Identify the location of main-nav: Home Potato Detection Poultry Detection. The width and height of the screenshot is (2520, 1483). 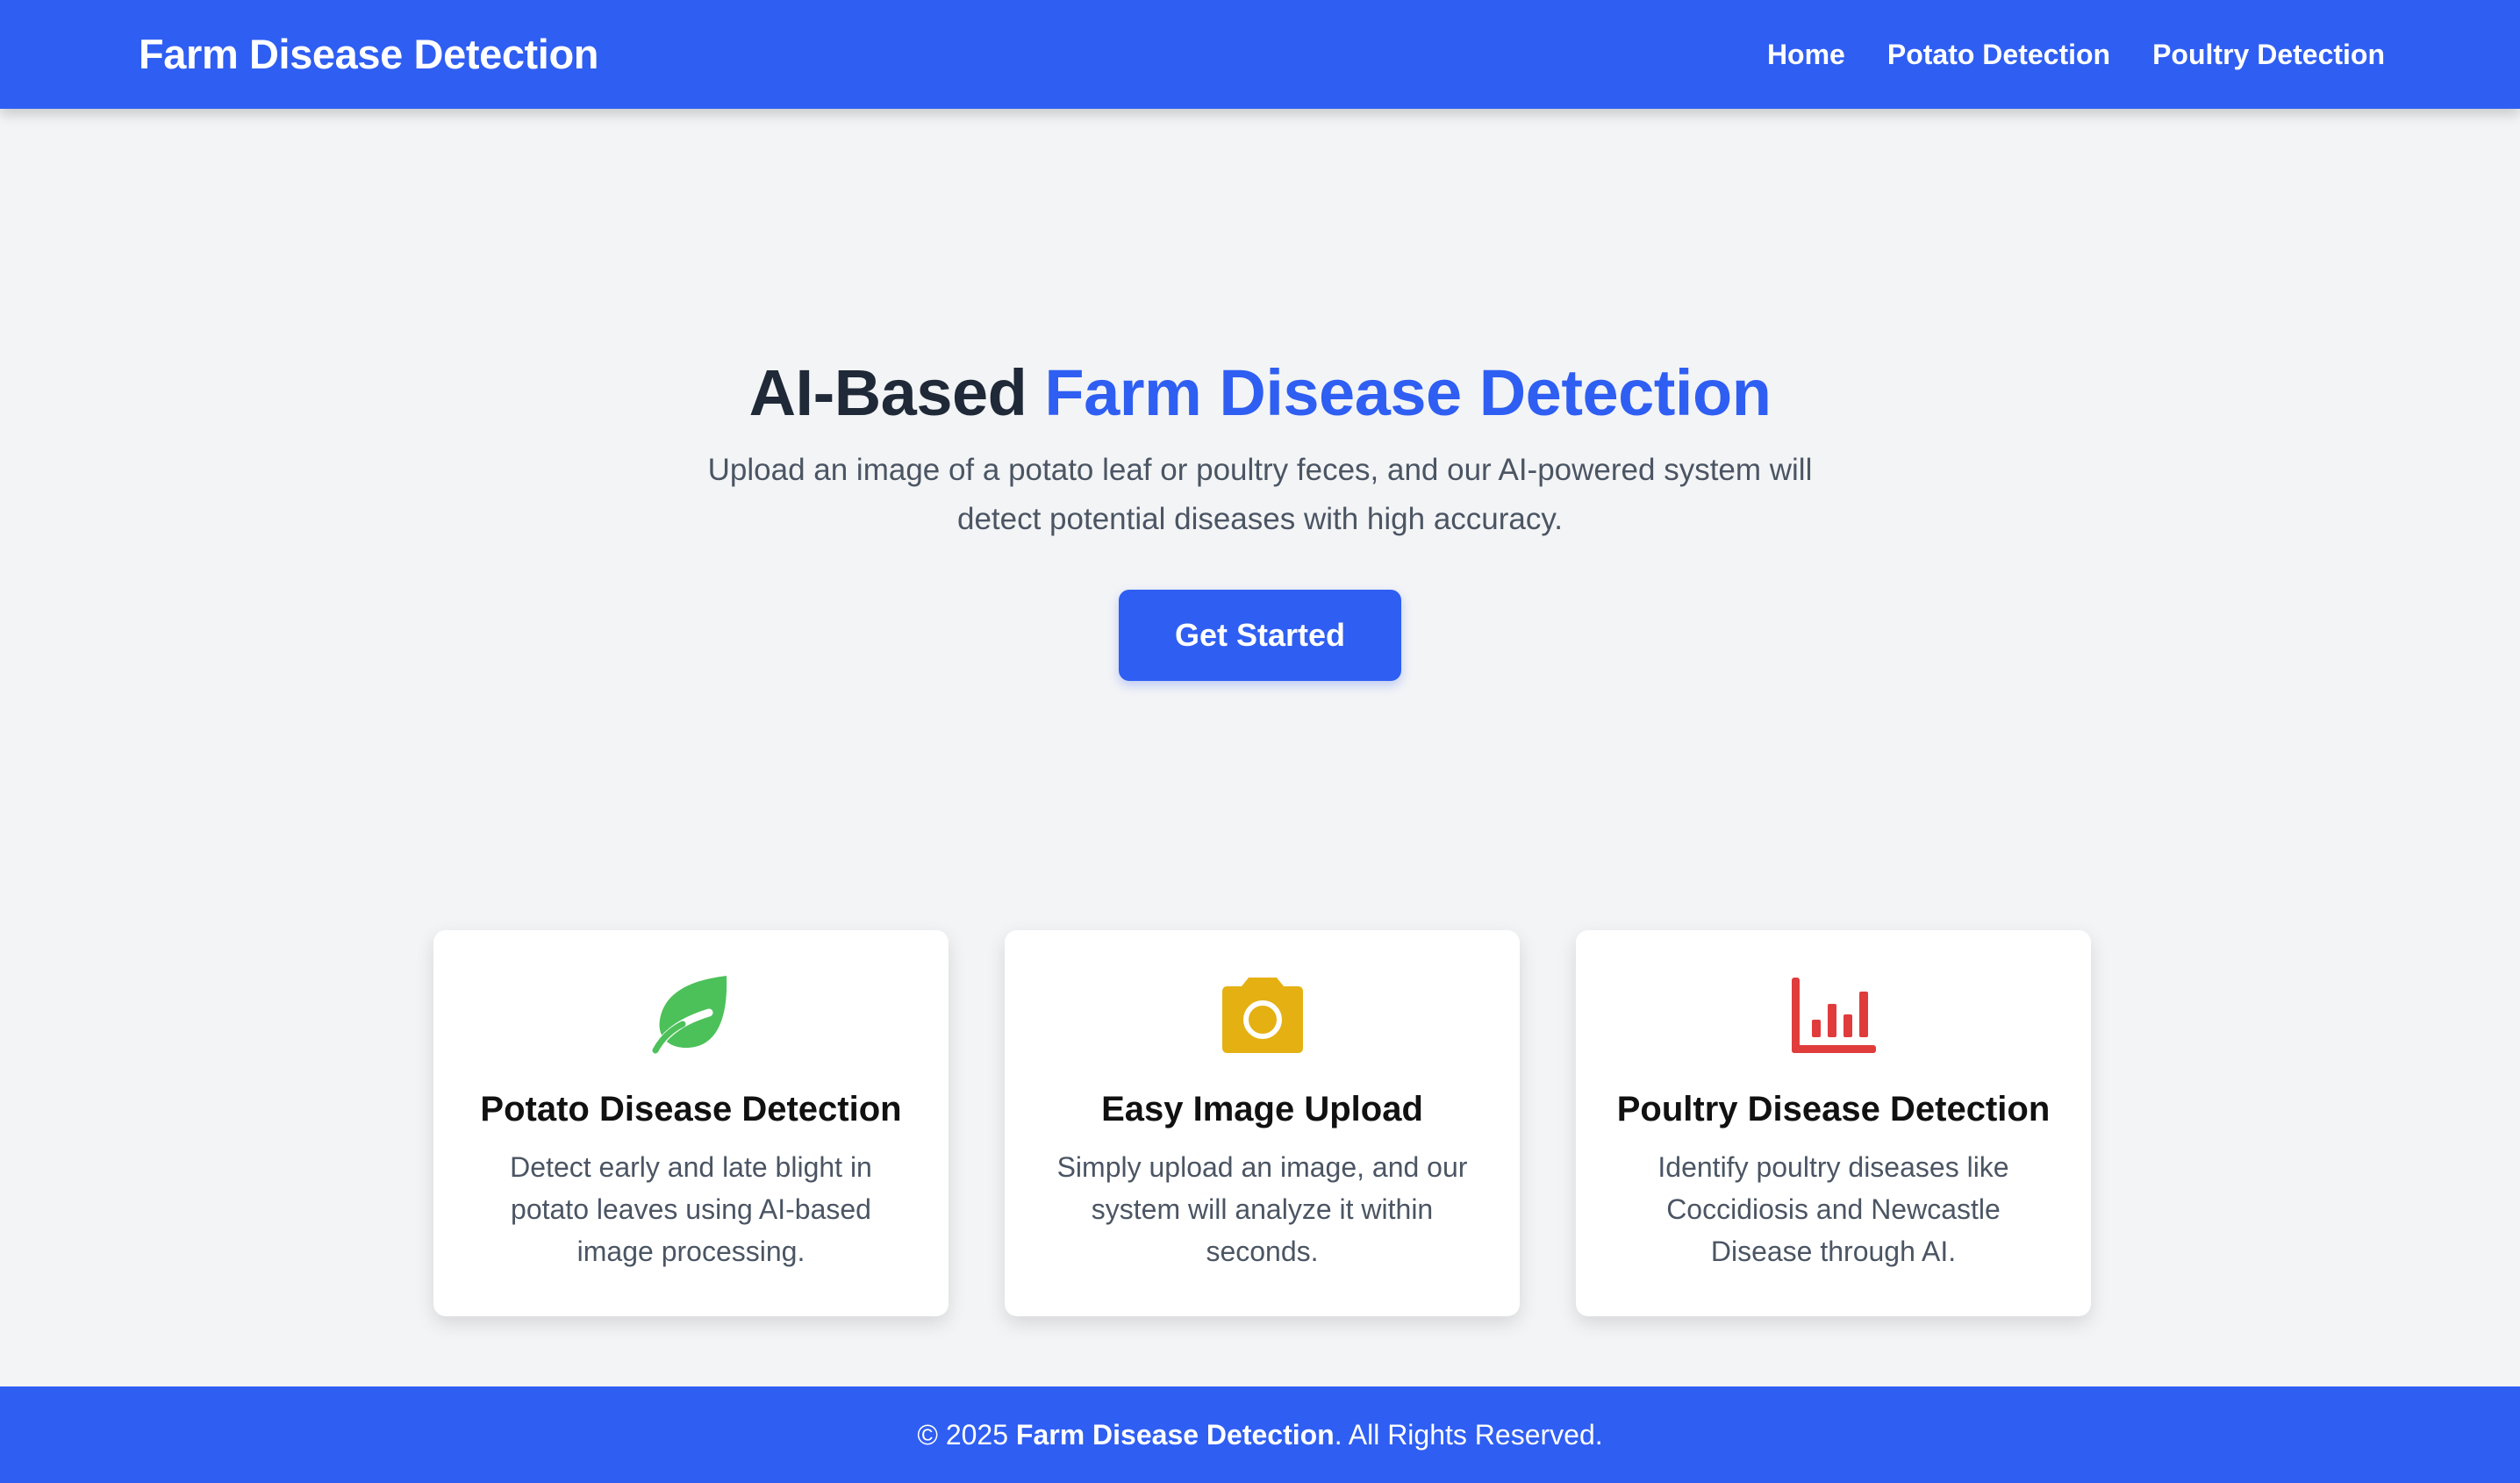
(2076, 54).